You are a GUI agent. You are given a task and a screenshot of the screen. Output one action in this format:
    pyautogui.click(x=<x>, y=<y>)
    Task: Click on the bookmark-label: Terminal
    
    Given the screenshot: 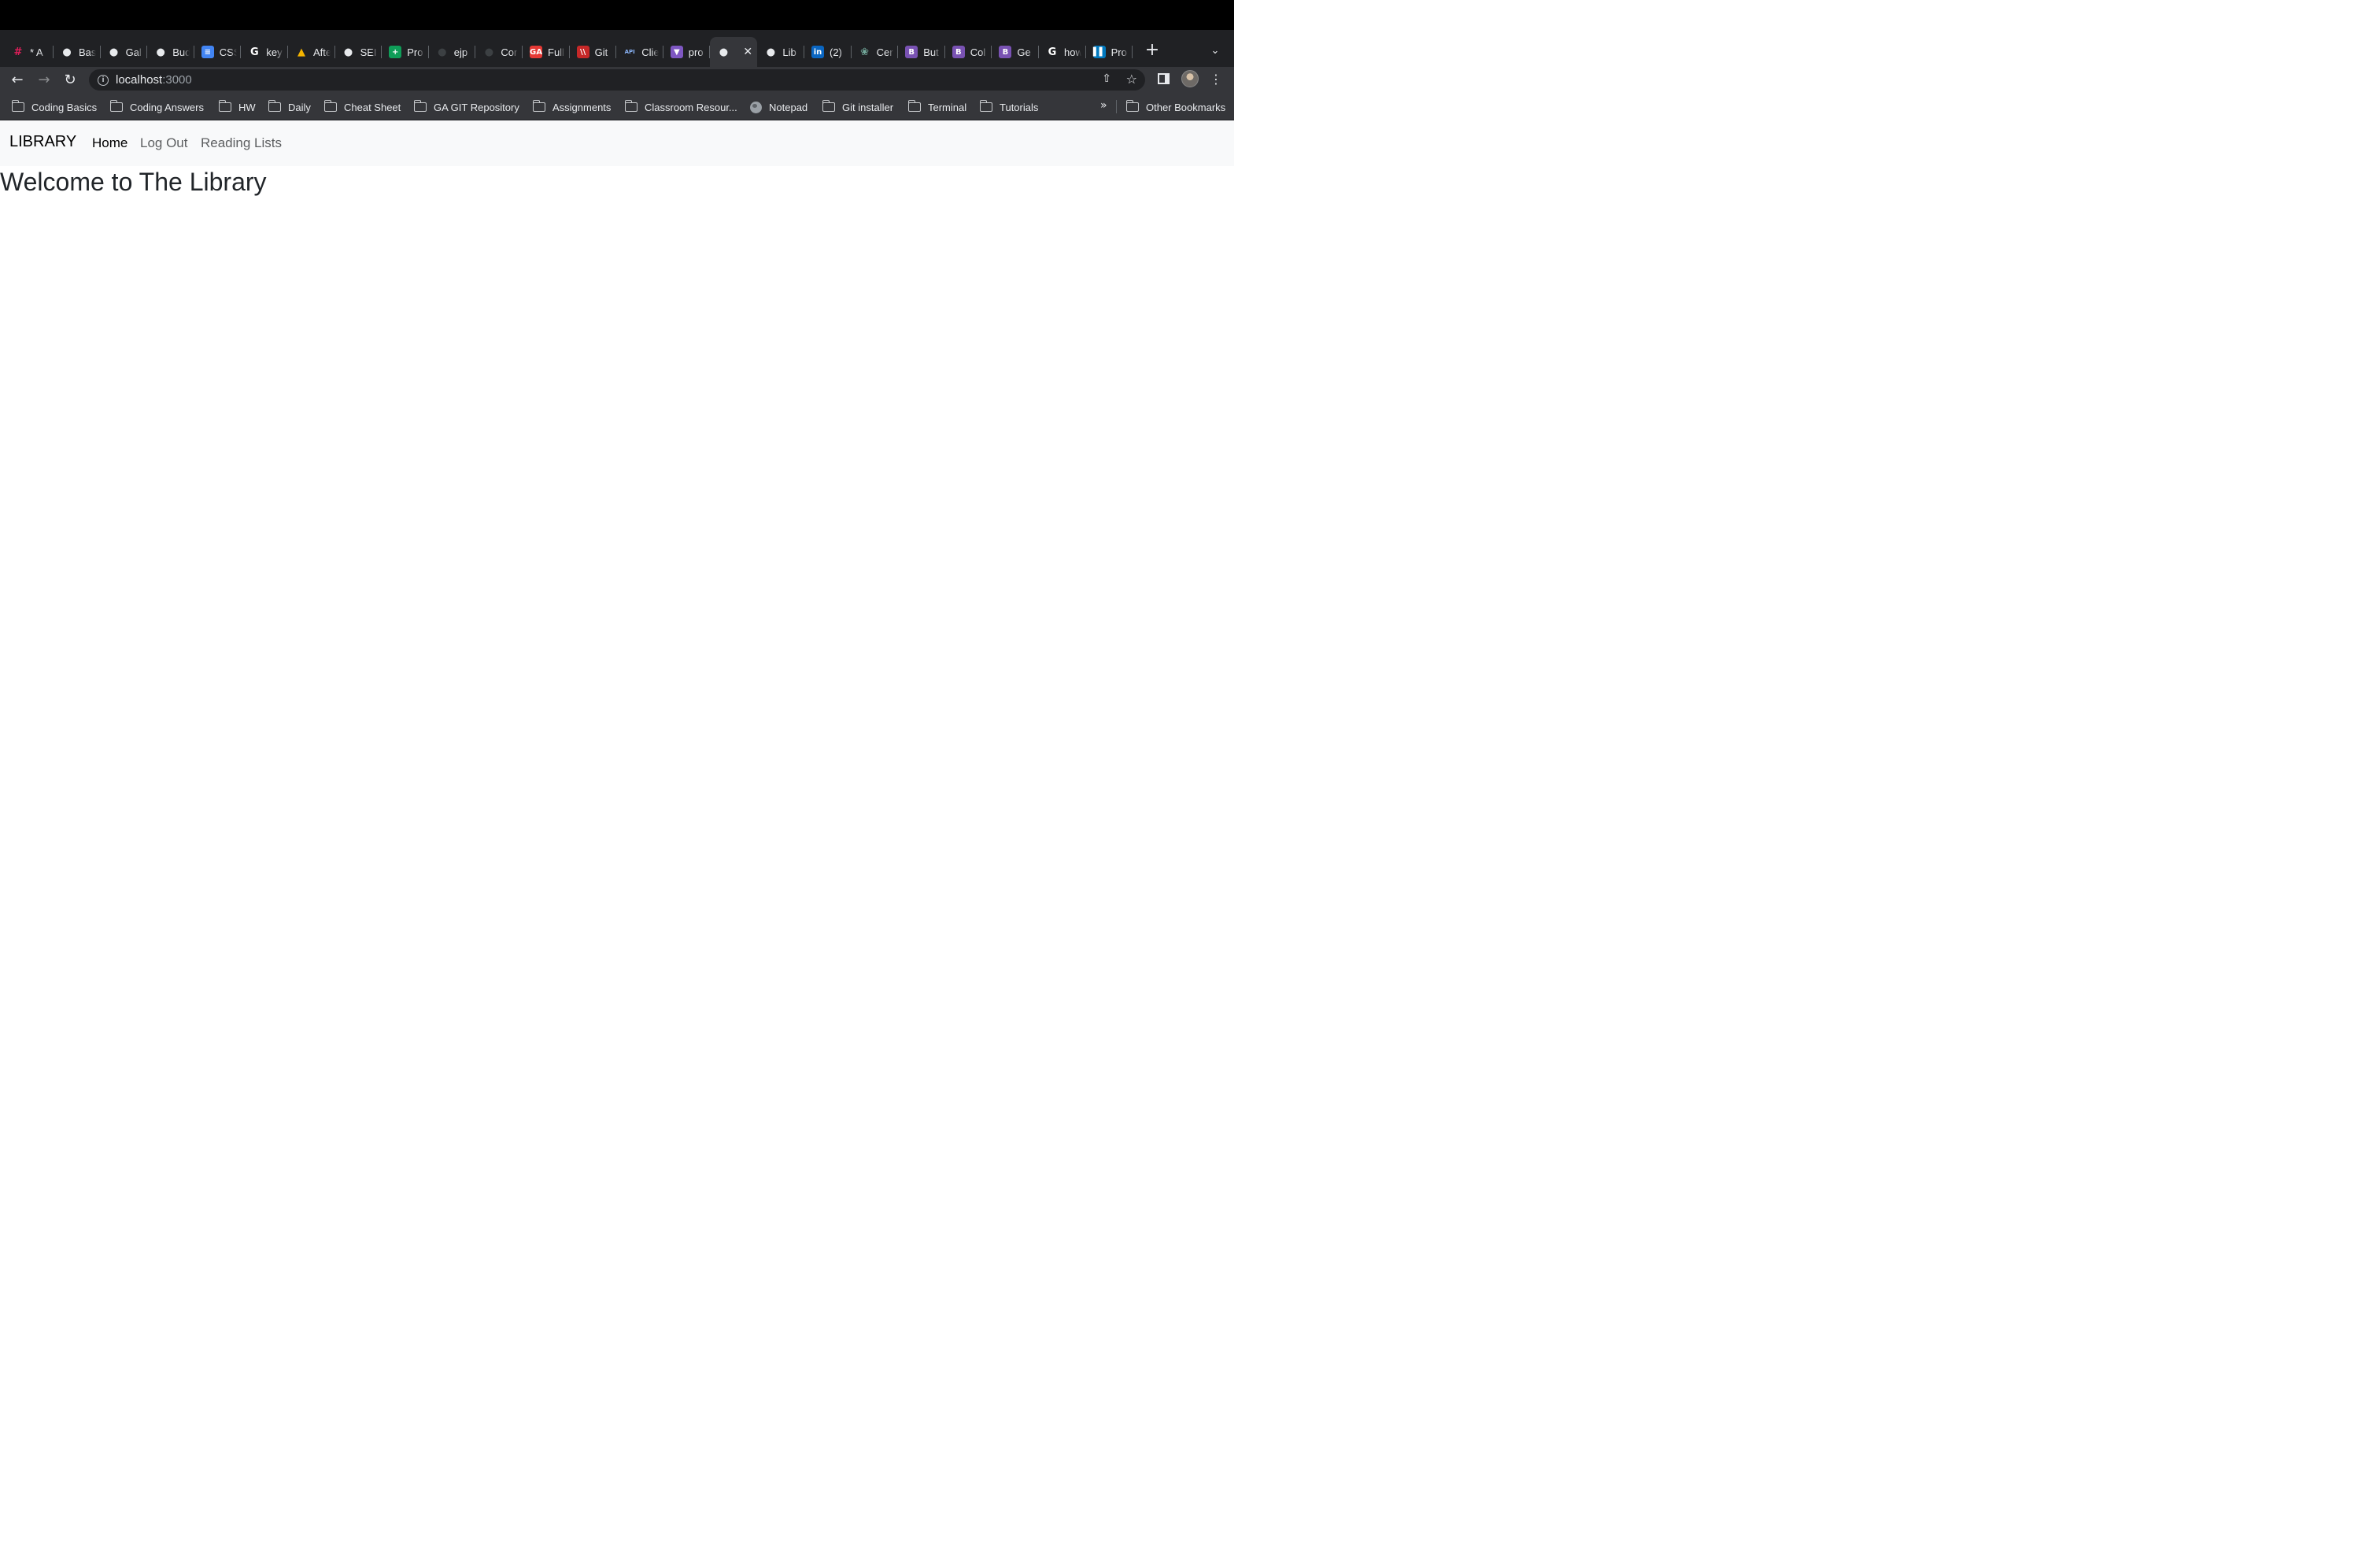 What is the action you would take?
    pyautogui.click(x=947, y=107)
    